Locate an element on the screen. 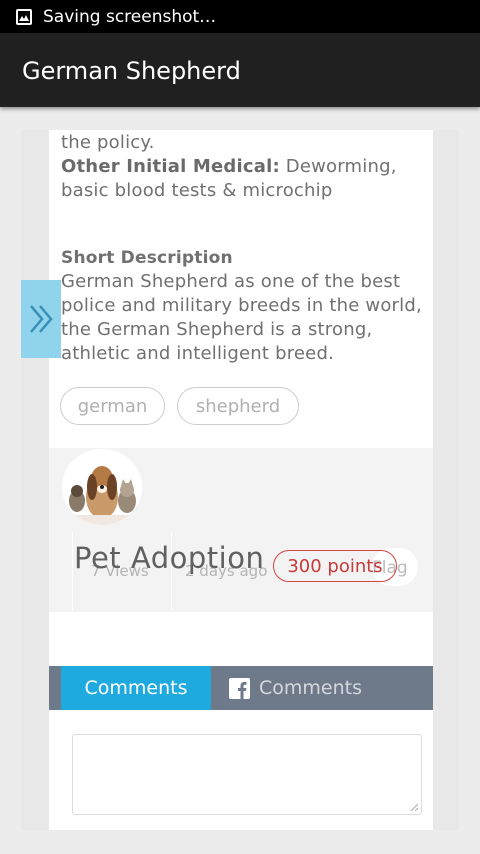  facebook-icon is located at coordinates (239, 688).